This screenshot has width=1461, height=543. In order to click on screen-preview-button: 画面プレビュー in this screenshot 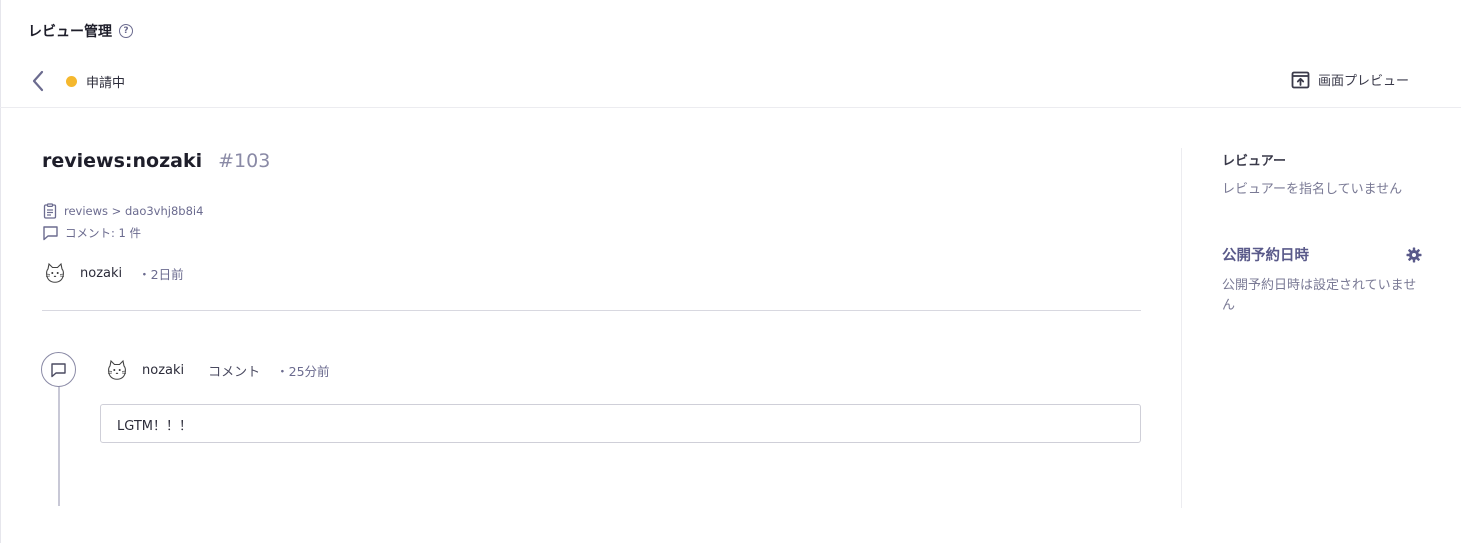, I will do `click(1350, 79)`.